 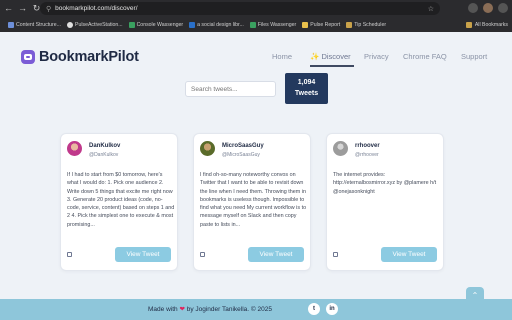 I want to click on twitter-icon: t, so click(x=314, y=309).